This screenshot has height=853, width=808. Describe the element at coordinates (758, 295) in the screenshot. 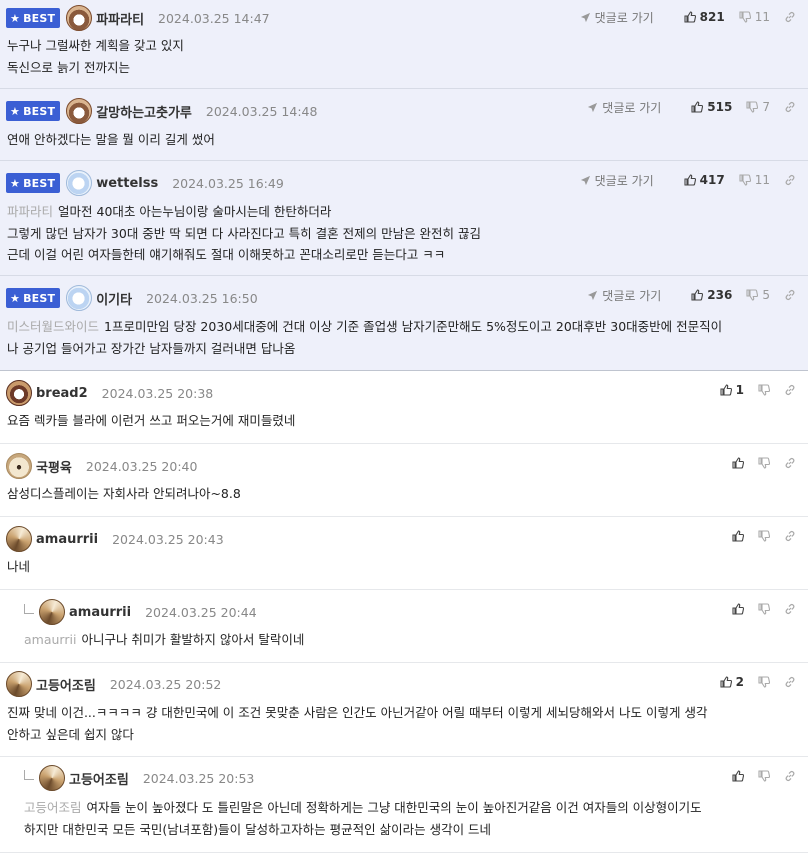

I see `dislike-button: 5` at that location.